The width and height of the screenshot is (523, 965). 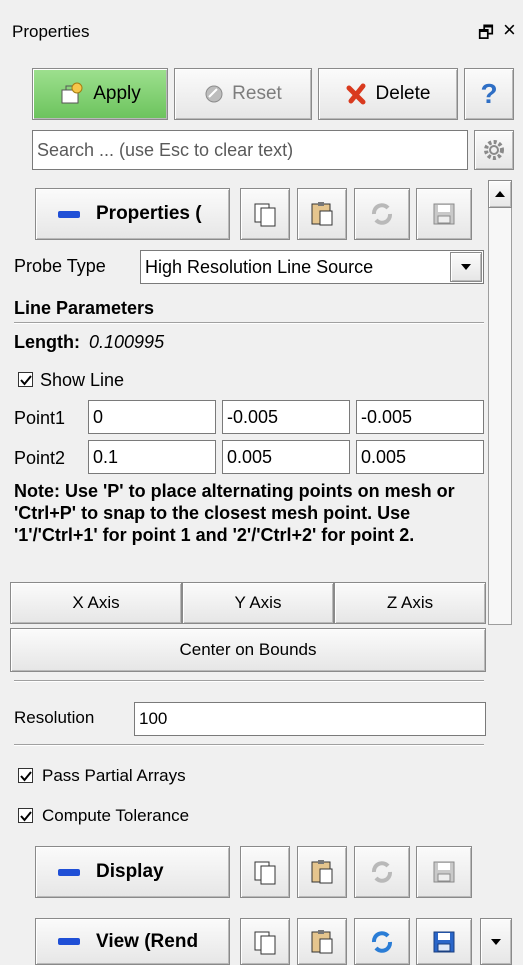 I want to click on view-save-default-button, so click(x=444, y=941).